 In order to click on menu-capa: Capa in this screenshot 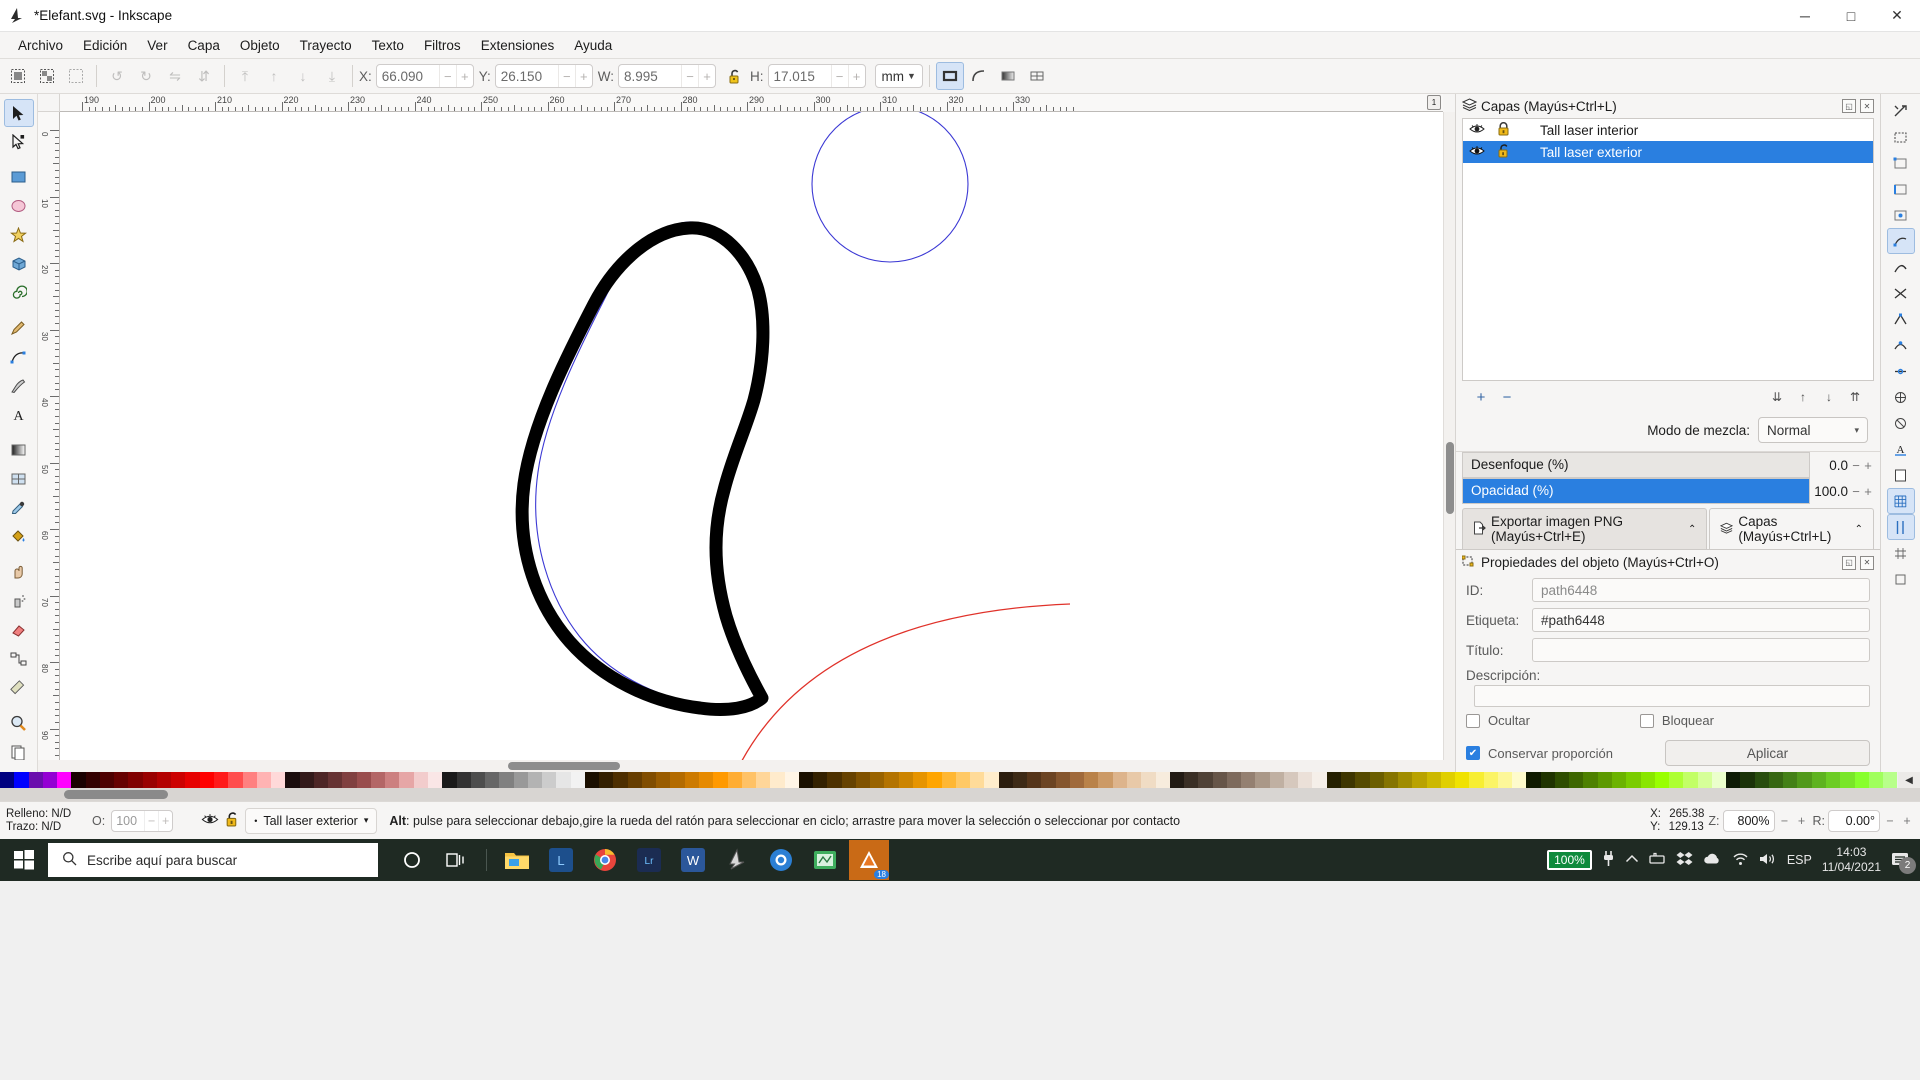, I will do `click(204, 45)`.